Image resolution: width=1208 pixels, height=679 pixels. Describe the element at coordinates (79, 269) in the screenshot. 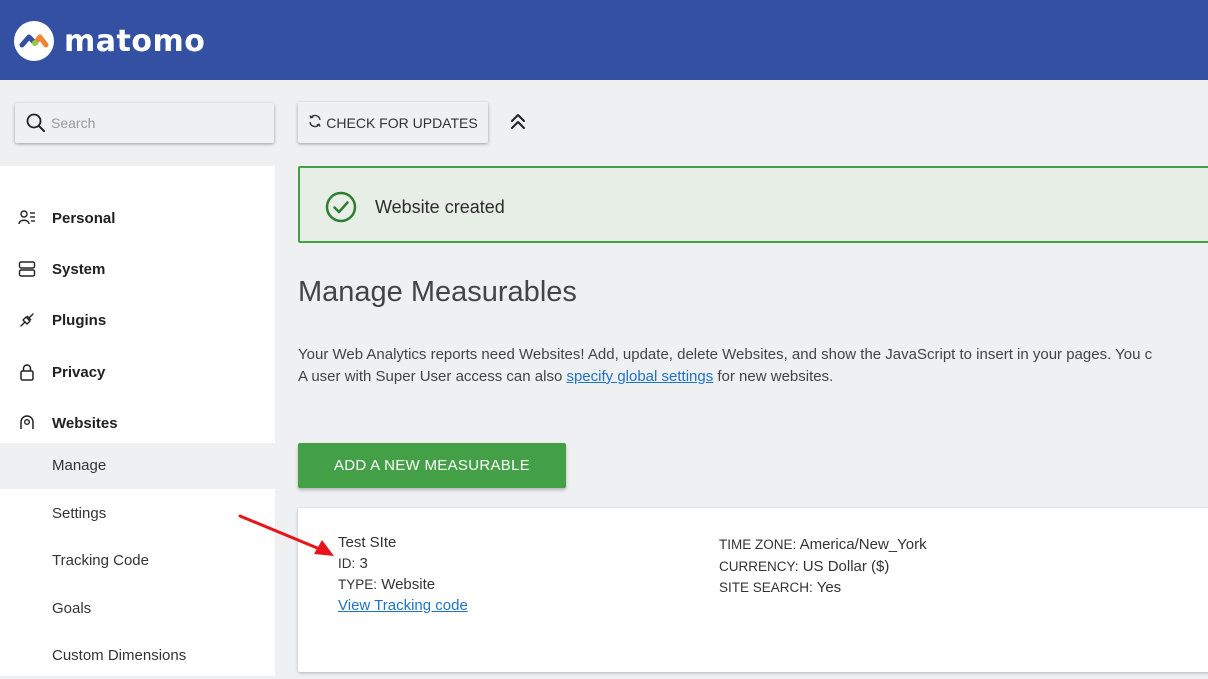

I see `sidebar-item-label: System` at that location.